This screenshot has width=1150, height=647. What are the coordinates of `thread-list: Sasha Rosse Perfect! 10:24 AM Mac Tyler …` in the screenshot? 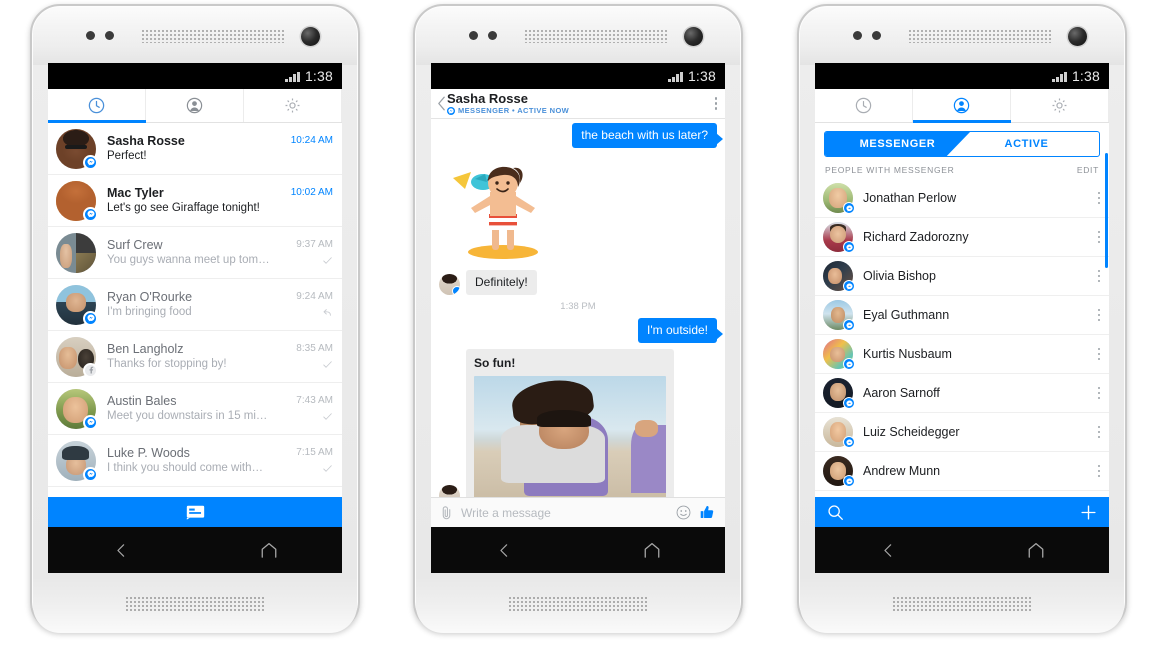 It's located at (195, 305).